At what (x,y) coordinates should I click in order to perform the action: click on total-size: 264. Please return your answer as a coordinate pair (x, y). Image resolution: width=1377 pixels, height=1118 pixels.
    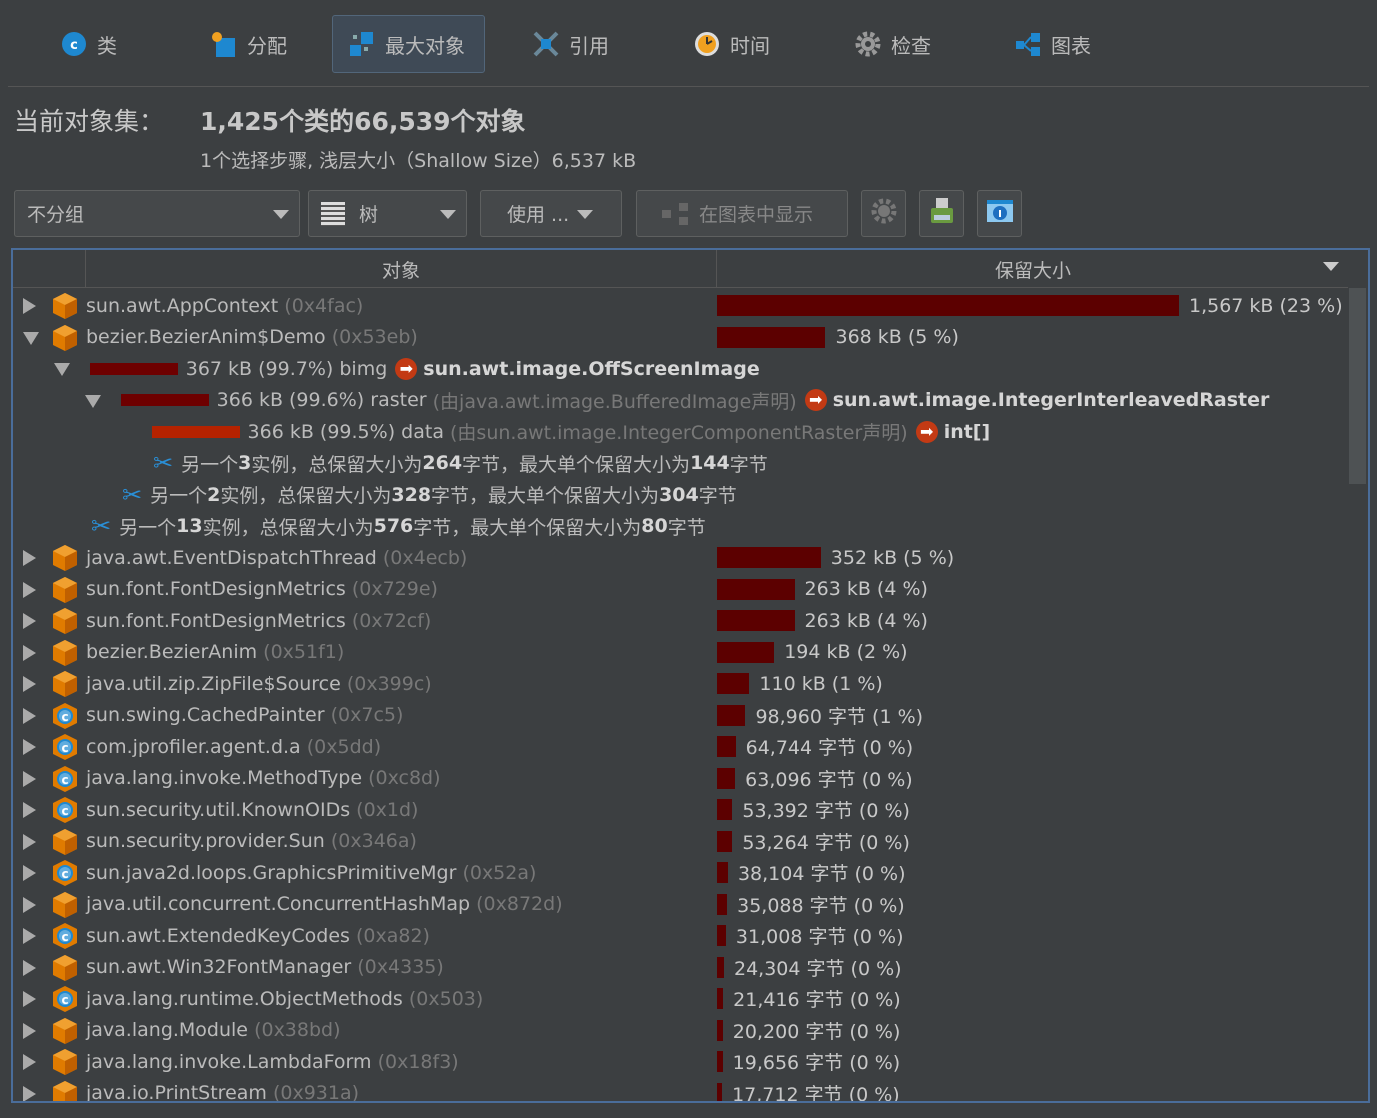
    Looking at the image, I should click on (442, 463).